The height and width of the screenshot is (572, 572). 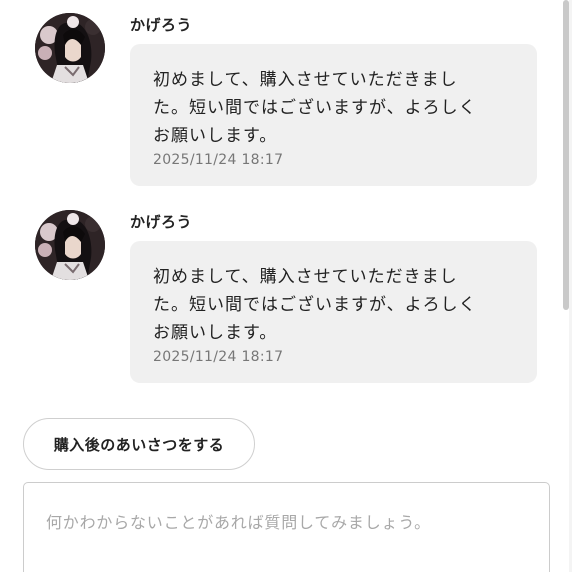 What do you see at coordinates (286, 527) in the screenshot?
I see `message-input` at bounding box center [286, 527].